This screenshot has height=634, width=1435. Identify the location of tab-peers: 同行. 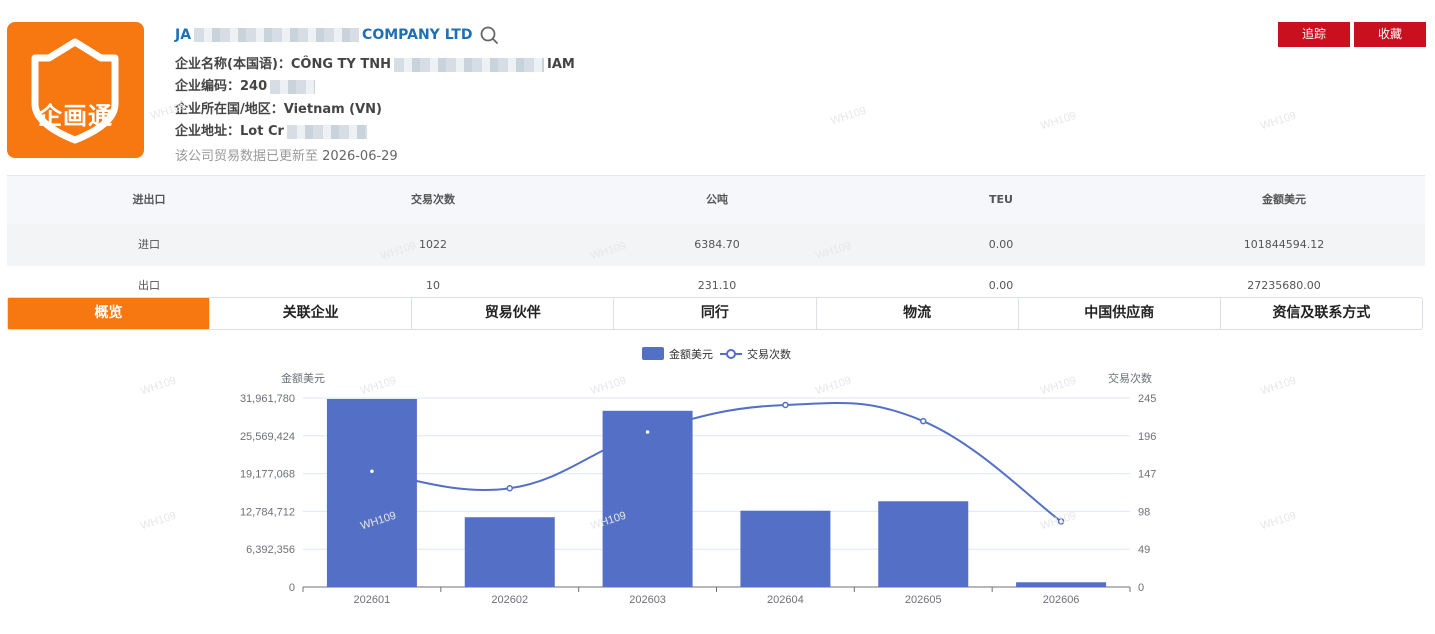
(715, 313).